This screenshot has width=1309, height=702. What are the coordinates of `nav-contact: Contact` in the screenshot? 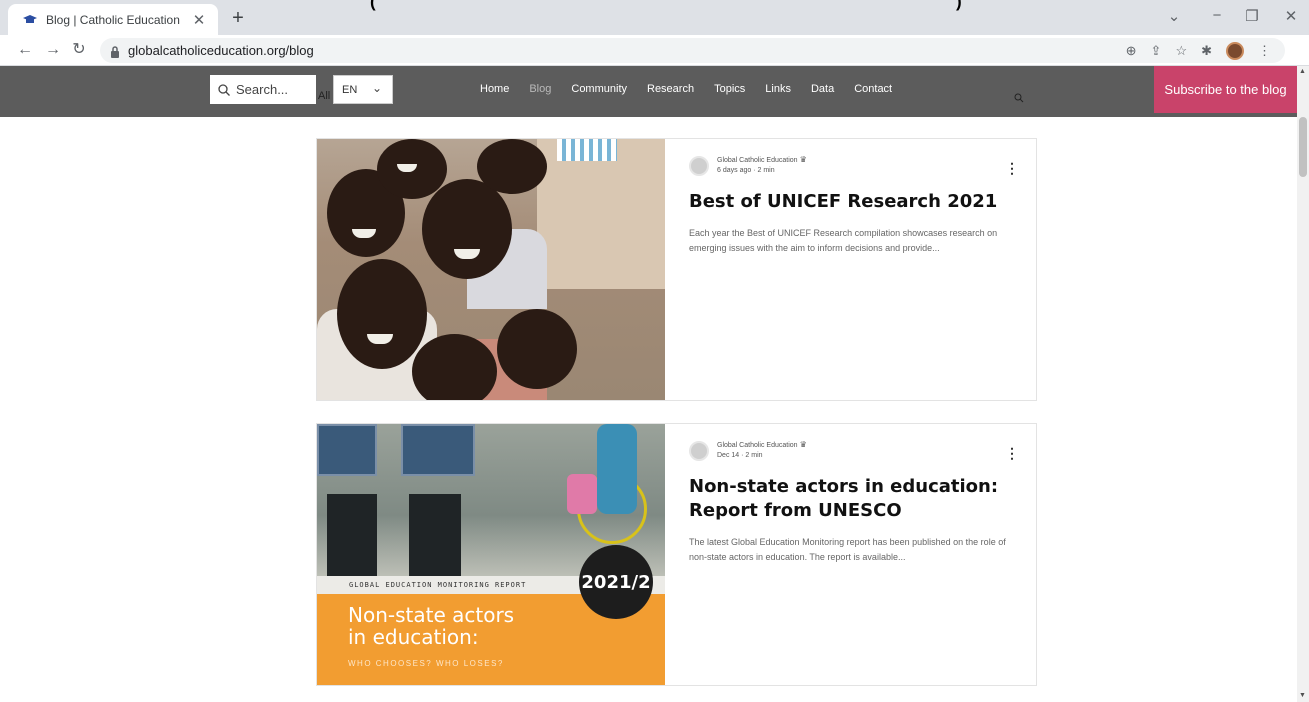 It's located at (873, 89).